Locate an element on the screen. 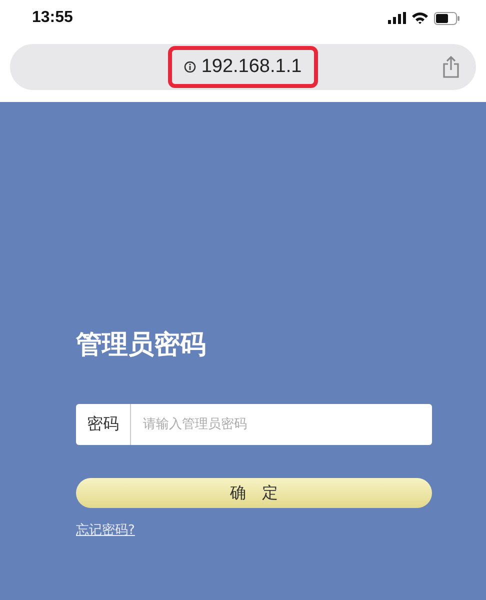 This screenshot has width=486, height=600. signal-icon is located at coordinates (397, 18).